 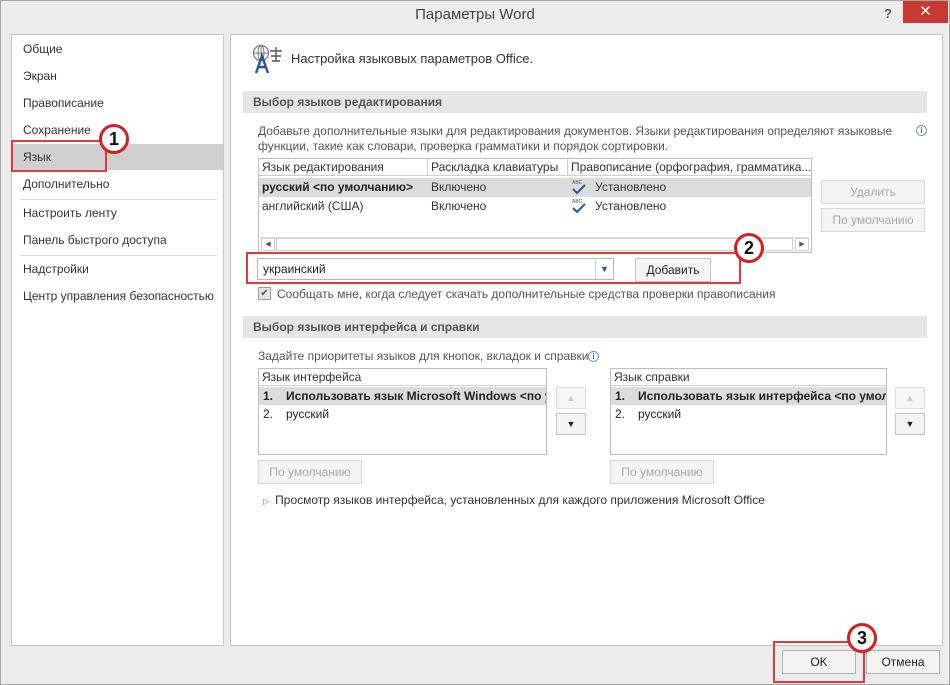 What do you see at coordinates (412, 58) in the screenshot?
I see `page-title: Настройка языковых параметров Office.` at bounding box center [412, 58].